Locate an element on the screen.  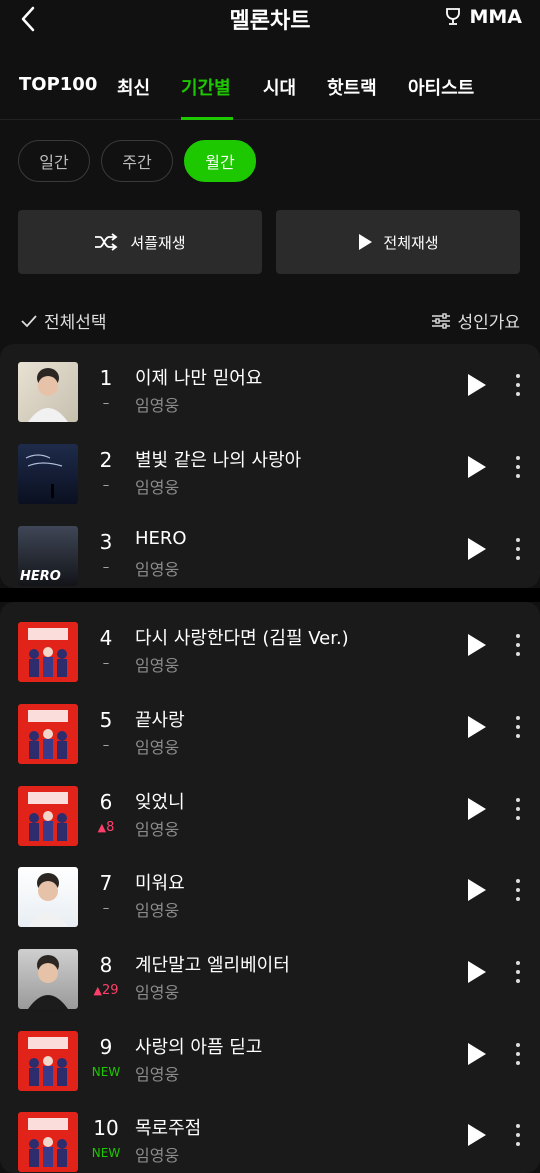
song-row: 10 NEW 목로주점 임영웅 is located at coordinates (270, 1138).